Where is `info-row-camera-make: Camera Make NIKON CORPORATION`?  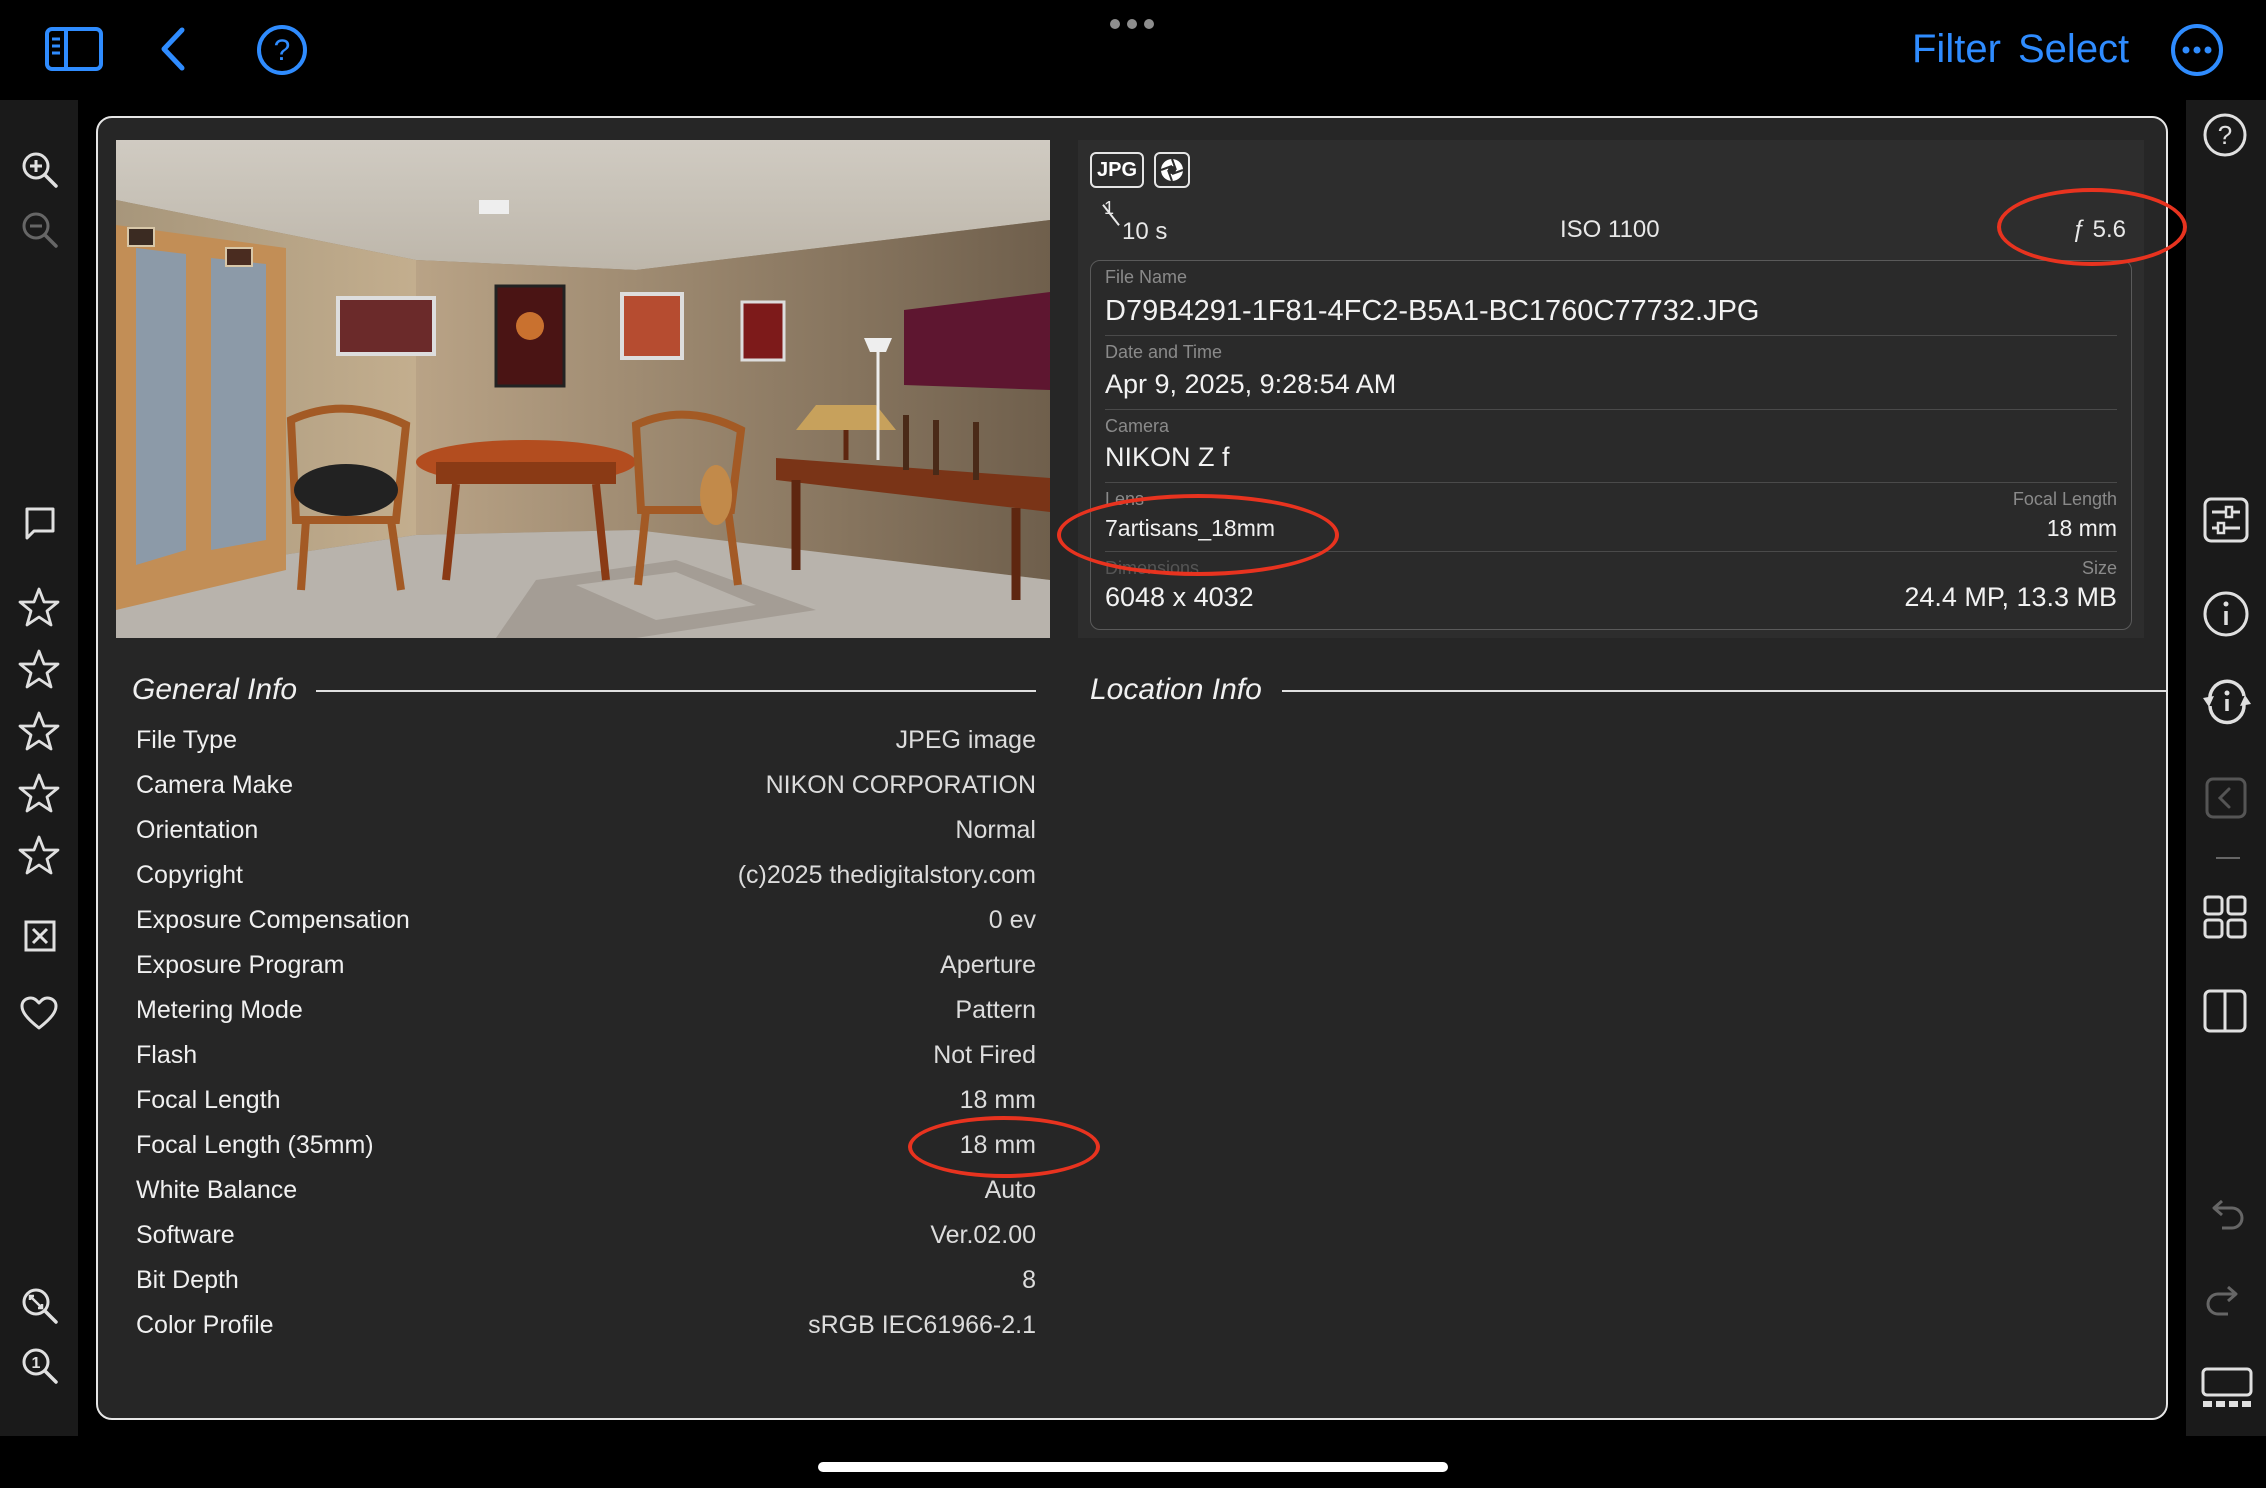 info-row-camera-make: Camera Make NIKON CORPORATION is located at coordinates (586, 785).